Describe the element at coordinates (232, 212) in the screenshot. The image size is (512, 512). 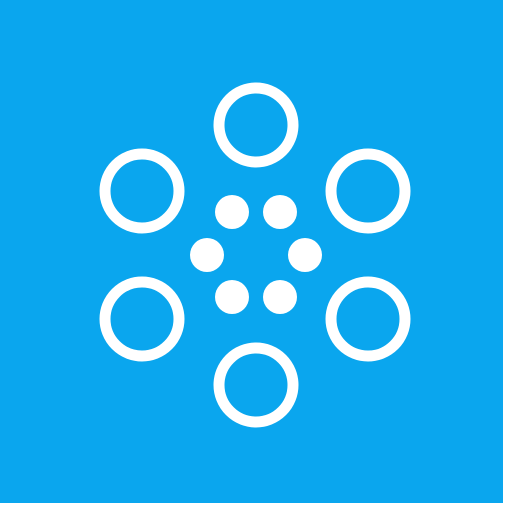
I see `inner-dot-upper-left` at that location.